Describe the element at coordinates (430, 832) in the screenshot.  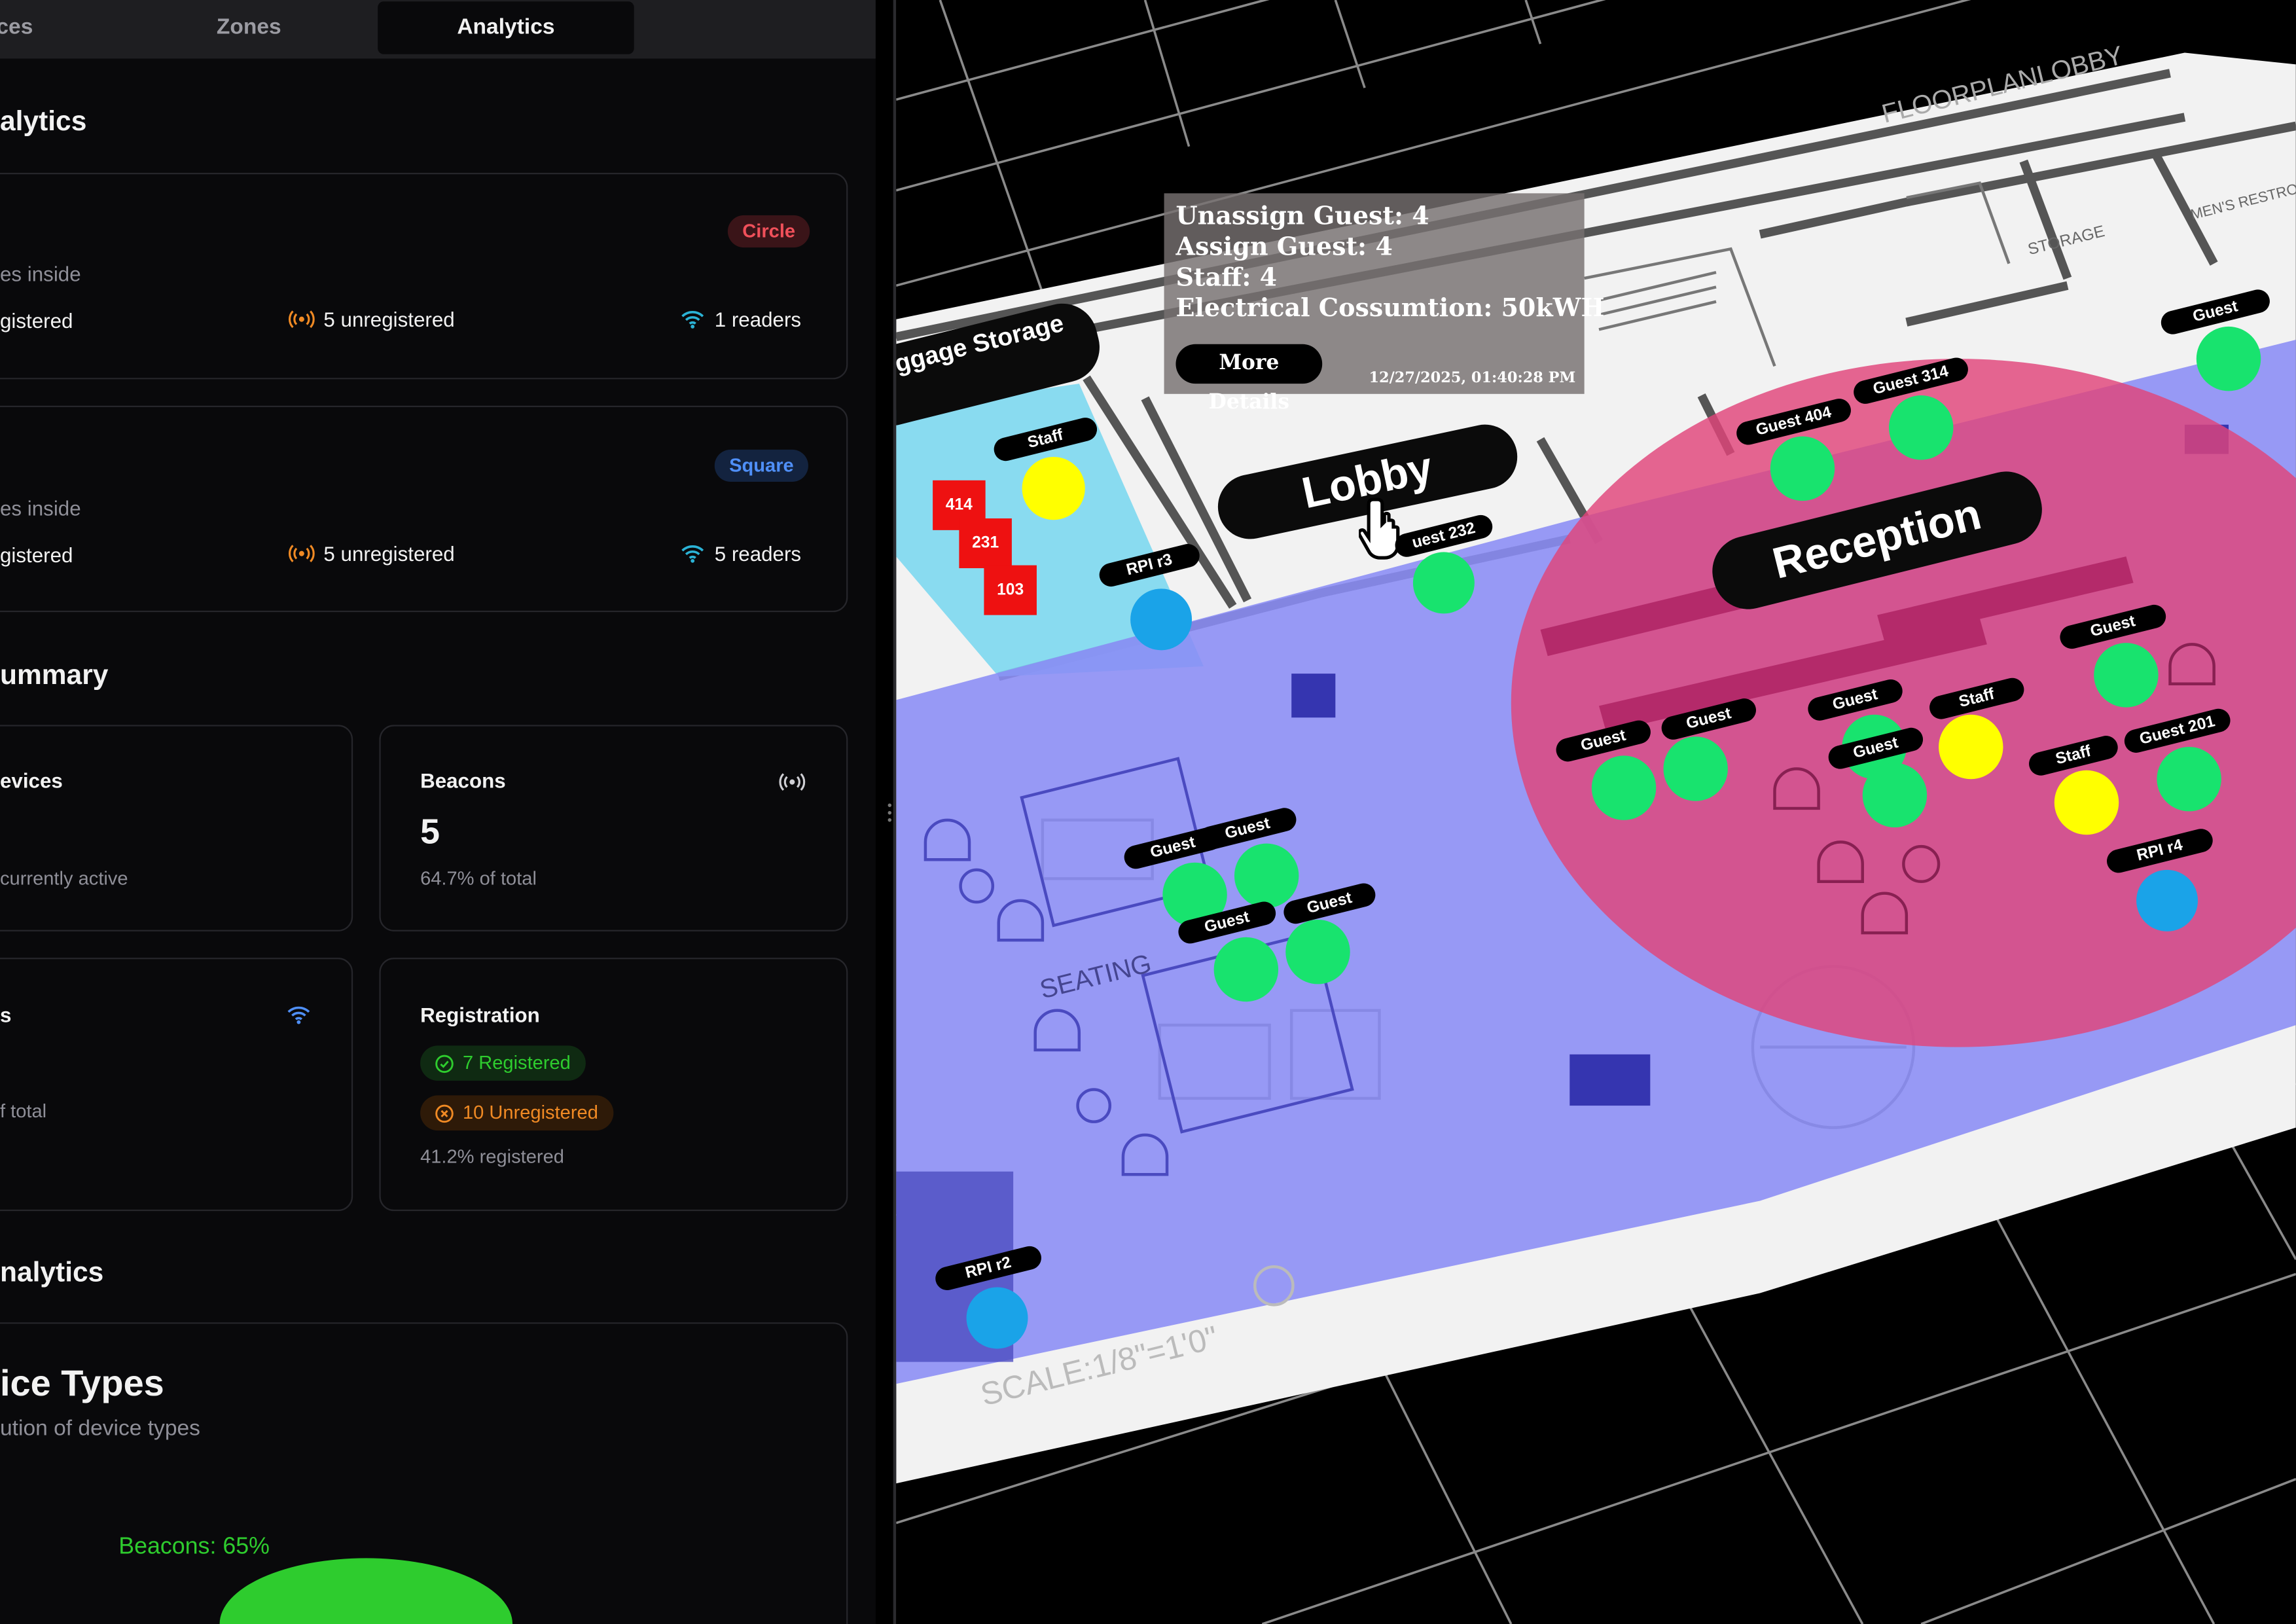
I see `beacons-value: 5` at that location.